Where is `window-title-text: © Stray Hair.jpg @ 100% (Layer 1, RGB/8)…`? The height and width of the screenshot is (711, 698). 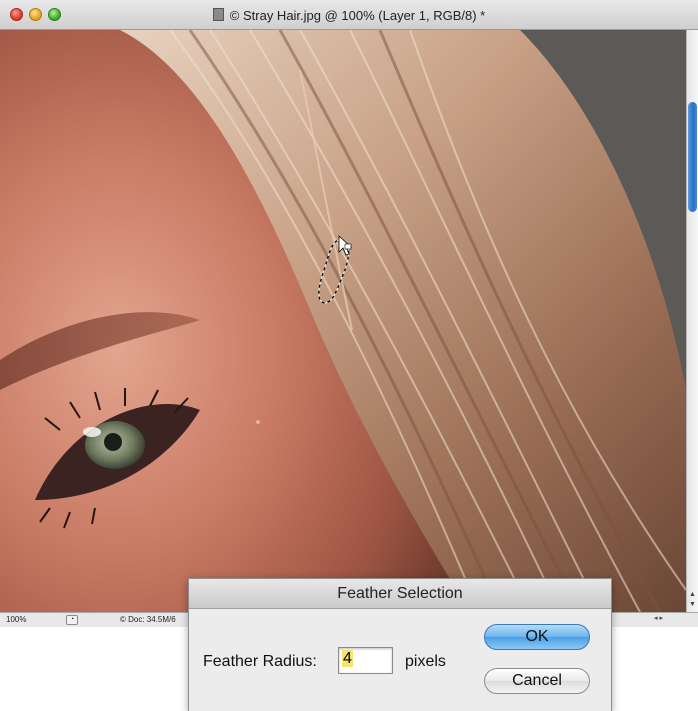
window-title-text: © Stray Hair.jpg @ 100% (Layer 1, RGB/8)… is located at coordinates (357, 15).